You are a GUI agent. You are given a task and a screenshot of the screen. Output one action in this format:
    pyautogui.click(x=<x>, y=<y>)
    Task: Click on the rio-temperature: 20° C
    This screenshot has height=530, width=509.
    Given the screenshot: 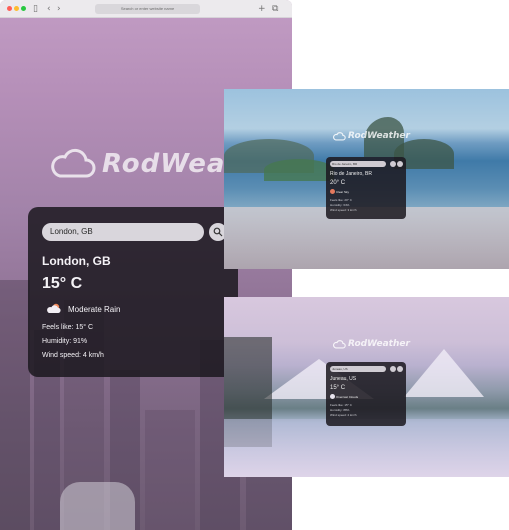 What is the action you would take?
    pyautogui.click(x=338, y=183)
    